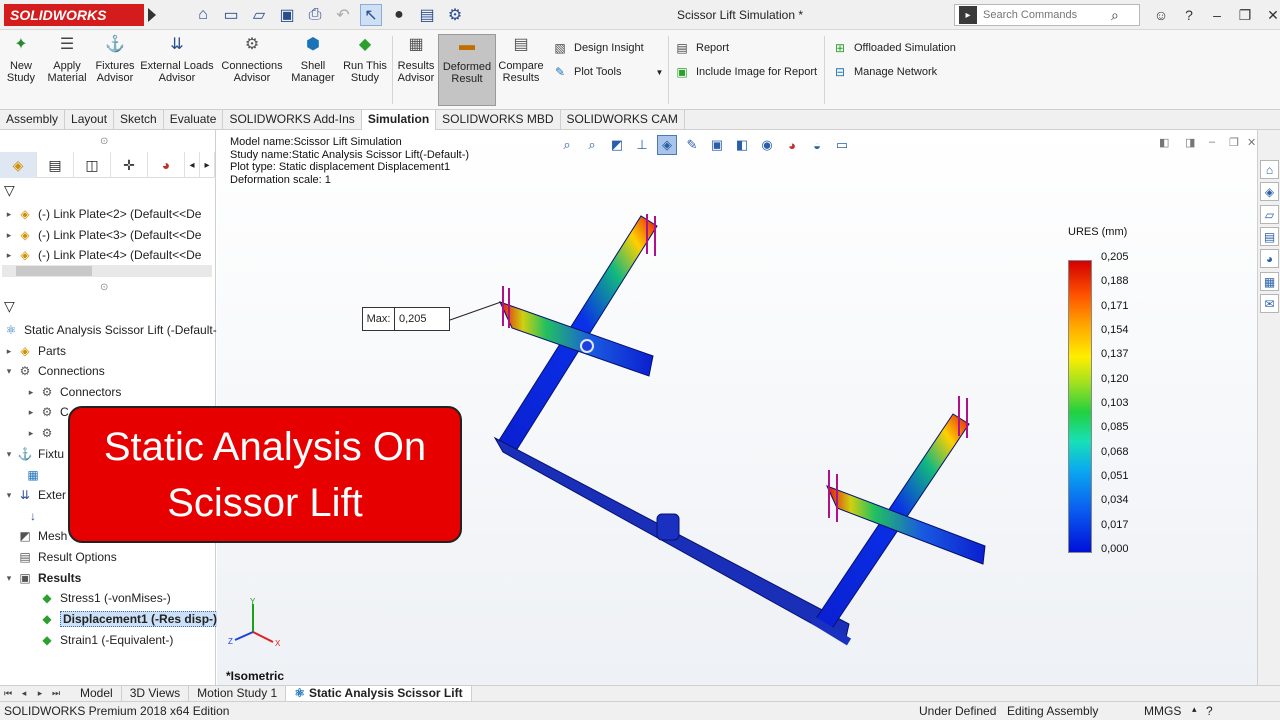 The image size is (1280, 720). I want to click on open-folder-icon: ▱, so click(259, 15).